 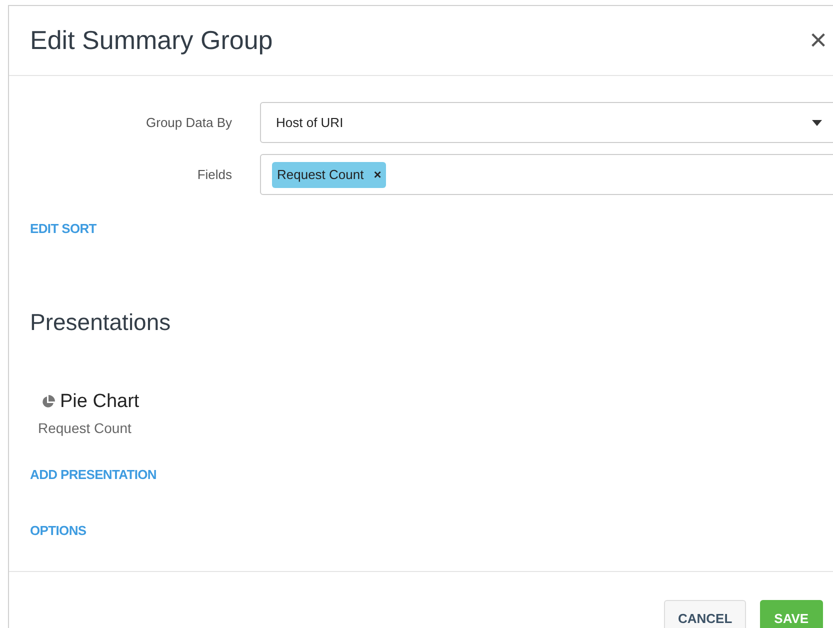 What do you see at coordinates (48, 401) in the screenshot?
I see `pie-chart-icon` at bounding box center [48, 401].